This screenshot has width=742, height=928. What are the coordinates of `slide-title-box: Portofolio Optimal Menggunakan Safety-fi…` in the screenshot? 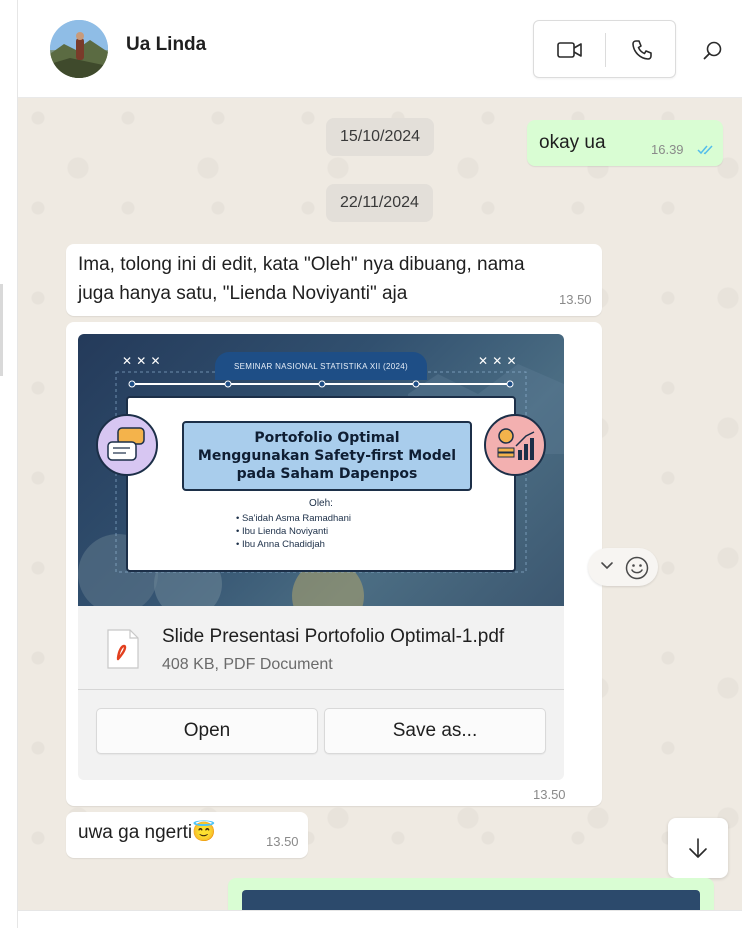 It's located at (327, 456).